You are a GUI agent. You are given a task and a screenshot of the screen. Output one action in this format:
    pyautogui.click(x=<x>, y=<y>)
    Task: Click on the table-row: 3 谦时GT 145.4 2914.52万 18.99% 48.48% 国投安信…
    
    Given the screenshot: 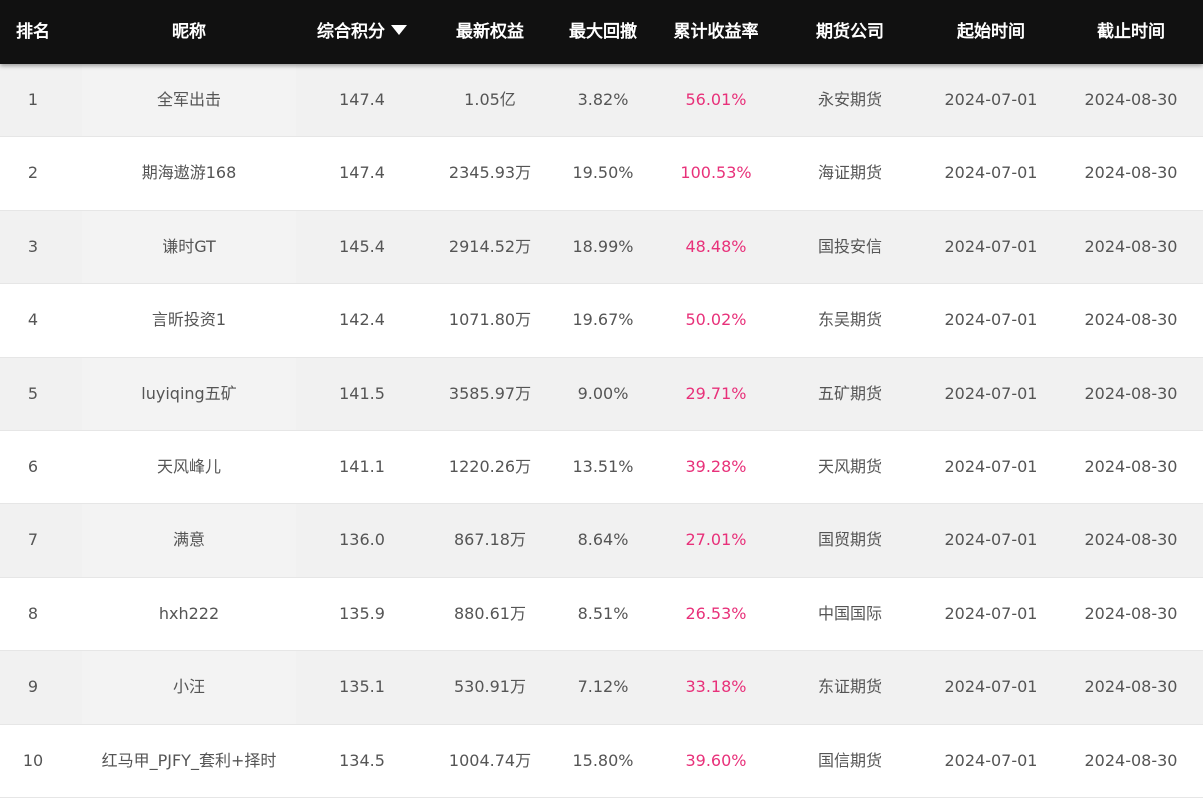 What is the action you would take?
    pyautogui.click(x=601, y=247)
    